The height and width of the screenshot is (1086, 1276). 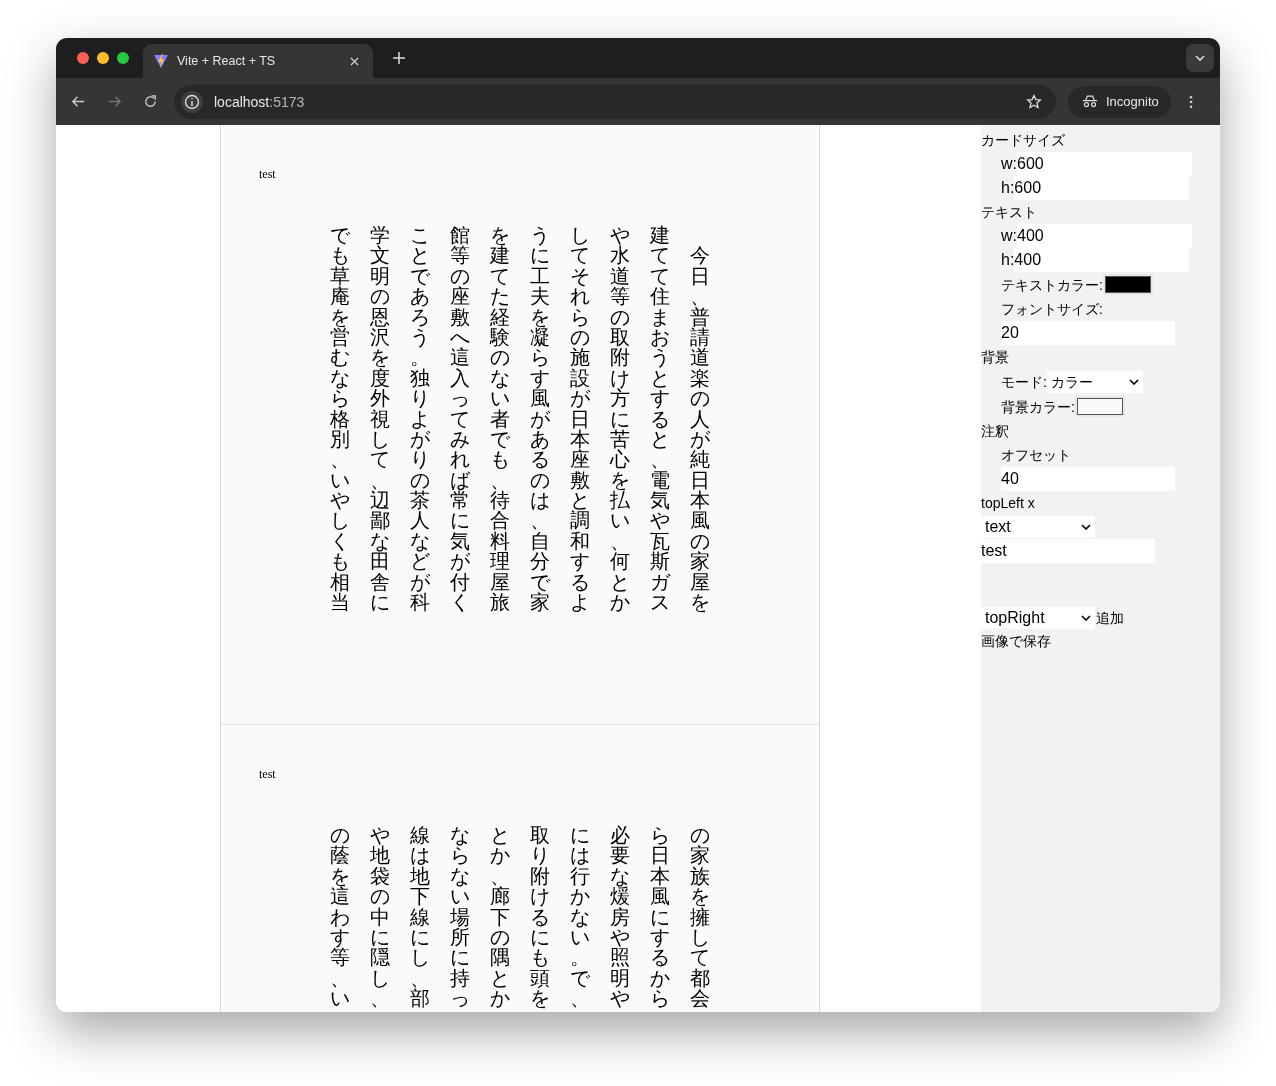 I want to click on text-column: 取り附けるにも頭を, so click(x=540, y=918).